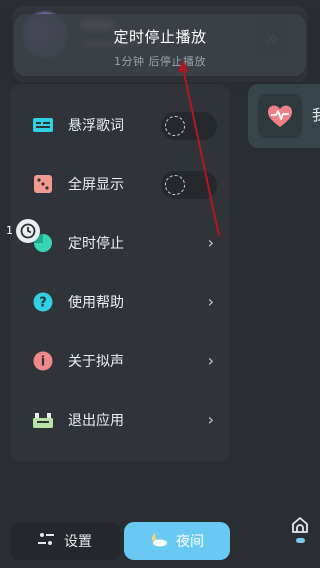  Describe the element at coordinates (28, 231) in the screenshot. I see `alarm-clock-icon` at that location.